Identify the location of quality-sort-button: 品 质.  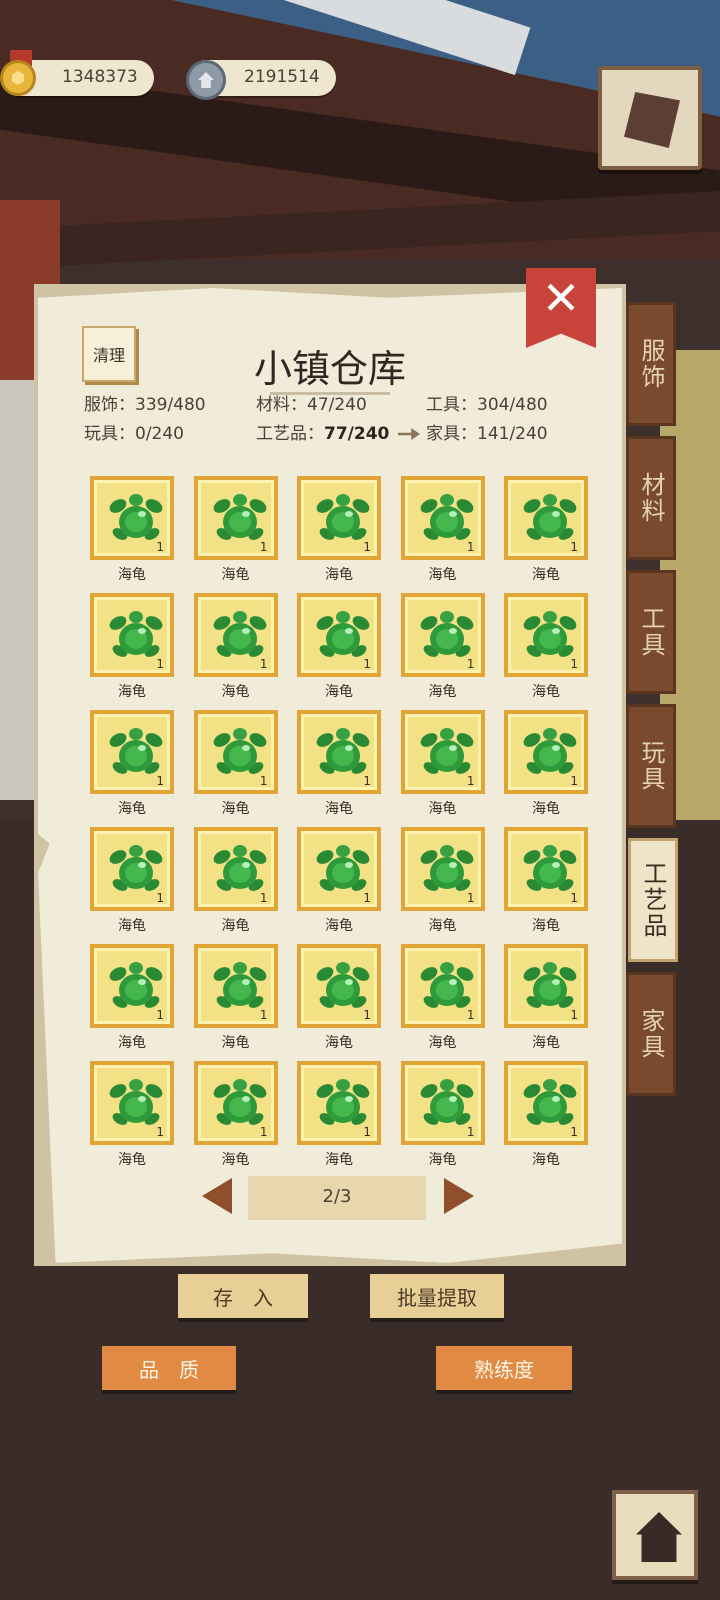
(169, 1368).